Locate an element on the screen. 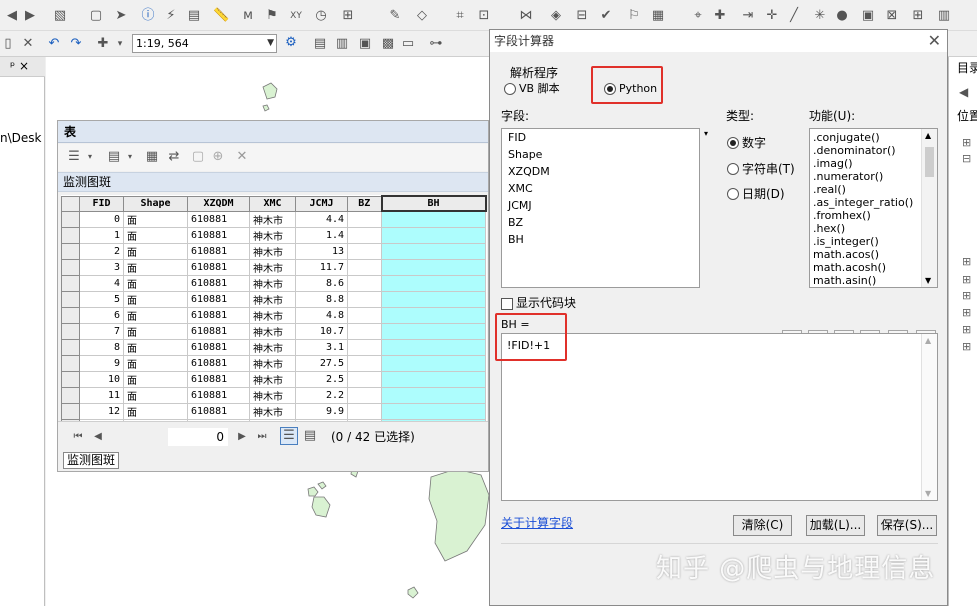 This screenshot has width=977, height=606. topology-options-icon: ▦ is located at coordinates (658, 16).